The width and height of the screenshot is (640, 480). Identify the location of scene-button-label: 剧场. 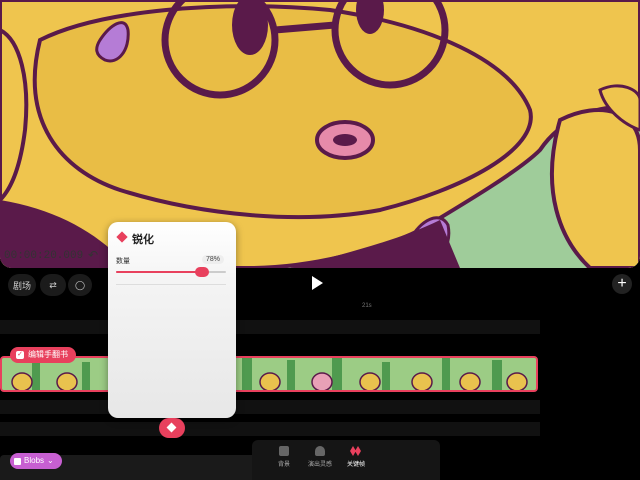
(21, 285).